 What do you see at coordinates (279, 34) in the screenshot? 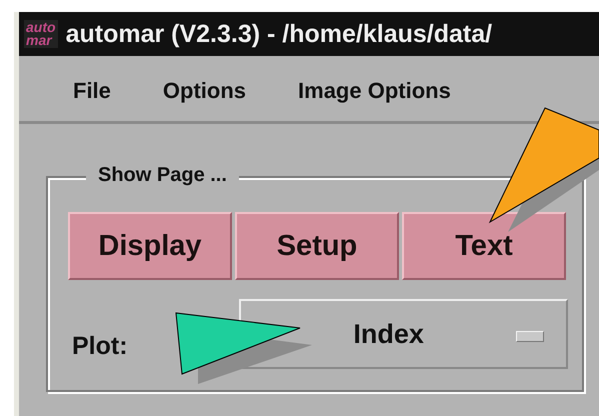
I see `window-title: automar (V2.3.3) - /home/klaus/data/` at bounding box center [279, 34].